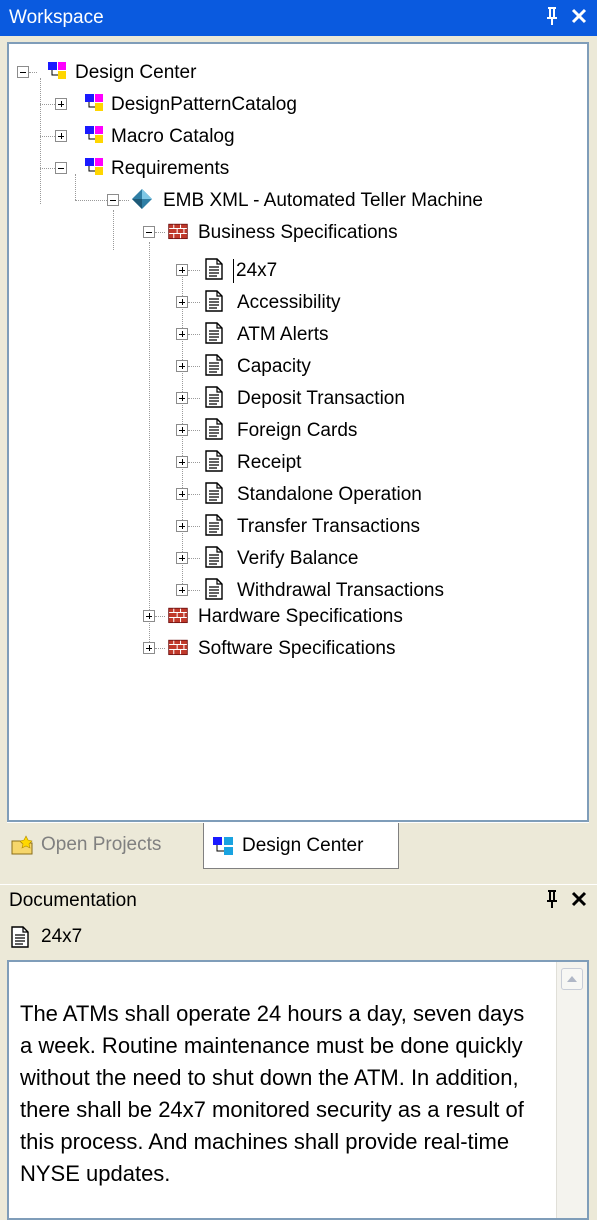 This screenshot has height=1220, width=597. What do you see at coordinates (323, 201) in the screenshot?
I see `tree-item-model: EMB XML - Automated Teller Machine` at bounding box center [323, 201].